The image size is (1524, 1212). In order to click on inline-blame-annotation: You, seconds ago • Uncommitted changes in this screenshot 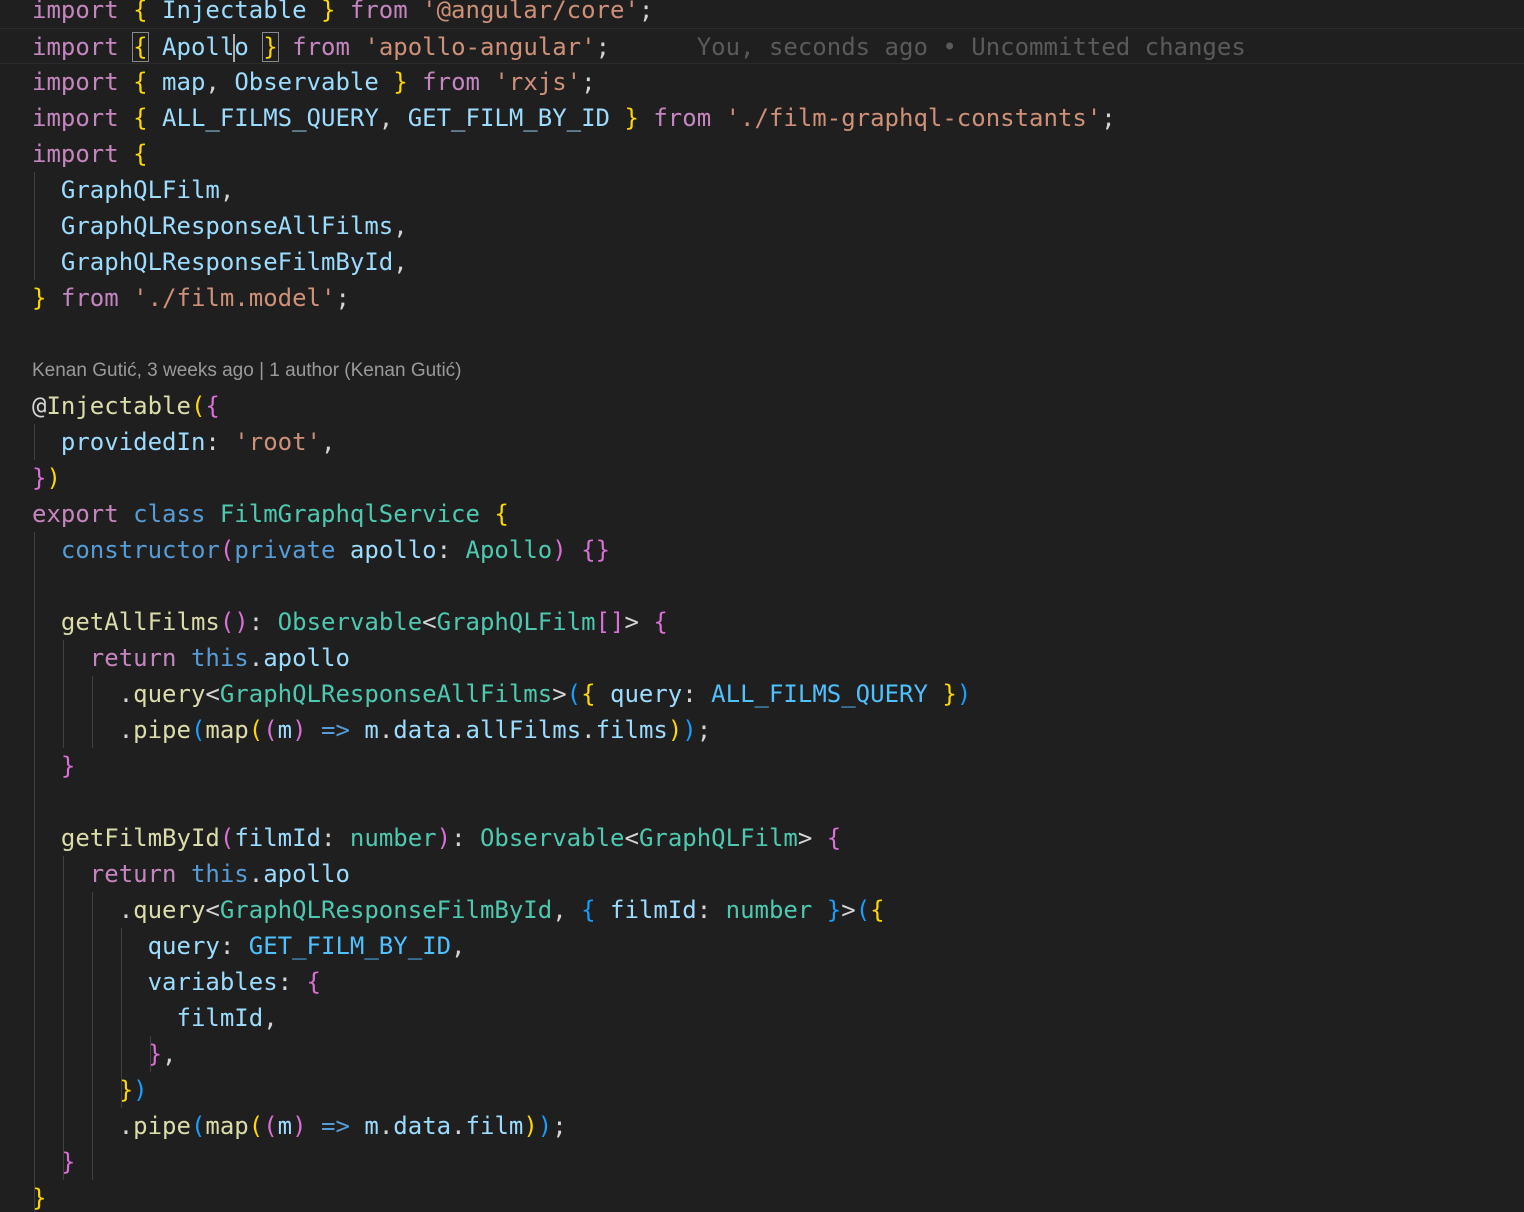, I will do `click(928, 47)`.